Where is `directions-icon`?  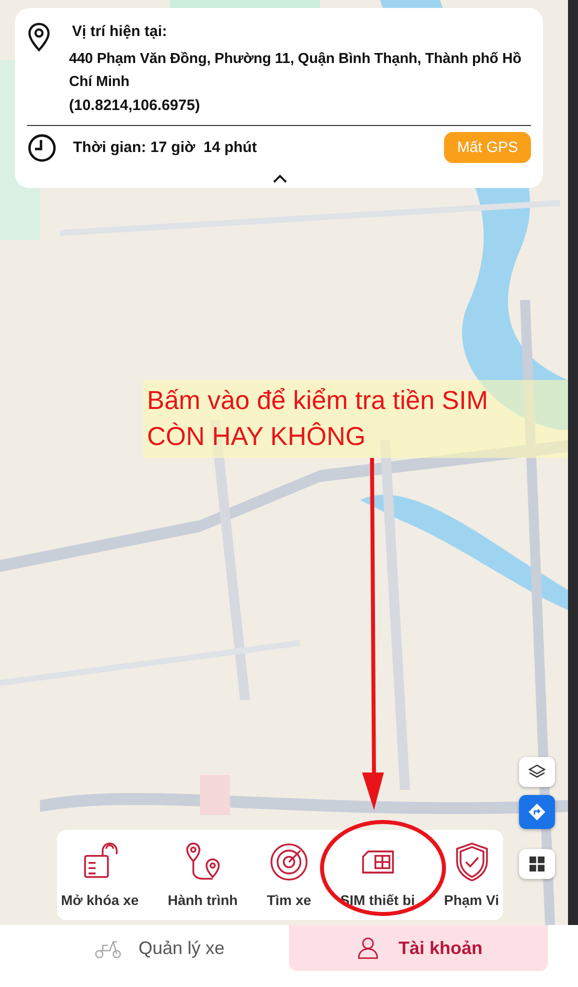 directions-icon is located at coordinates (537, 812).